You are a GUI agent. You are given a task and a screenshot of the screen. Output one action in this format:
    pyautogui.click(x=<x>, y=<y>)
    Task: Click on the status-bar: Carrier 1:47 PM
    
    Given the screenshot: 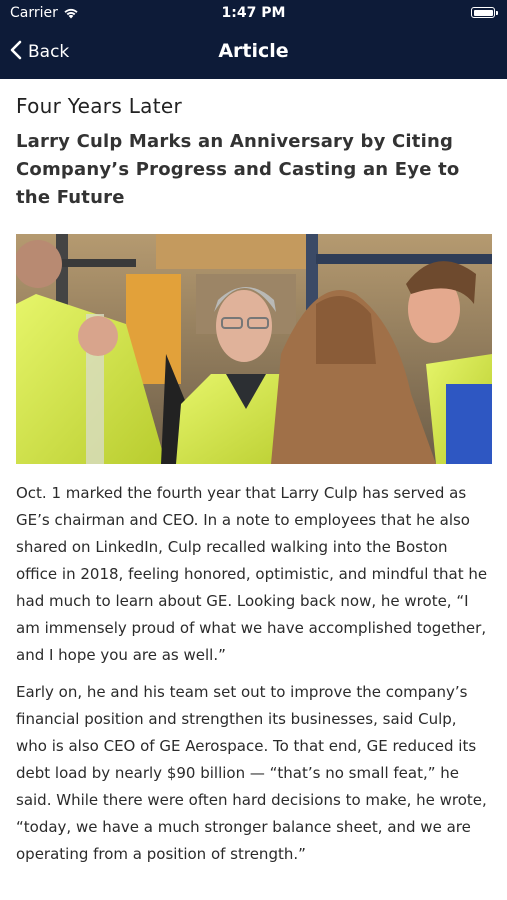 What is the action you would take?
    pyautogui.click(x=253, y=14)
    